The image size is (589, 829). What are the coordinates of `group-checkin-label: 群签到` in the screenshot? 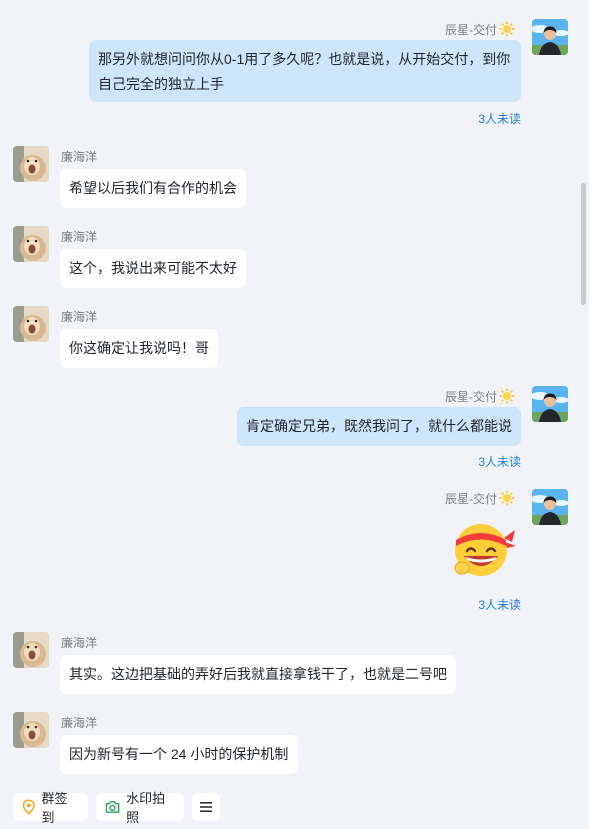 It's located at (54, 808).